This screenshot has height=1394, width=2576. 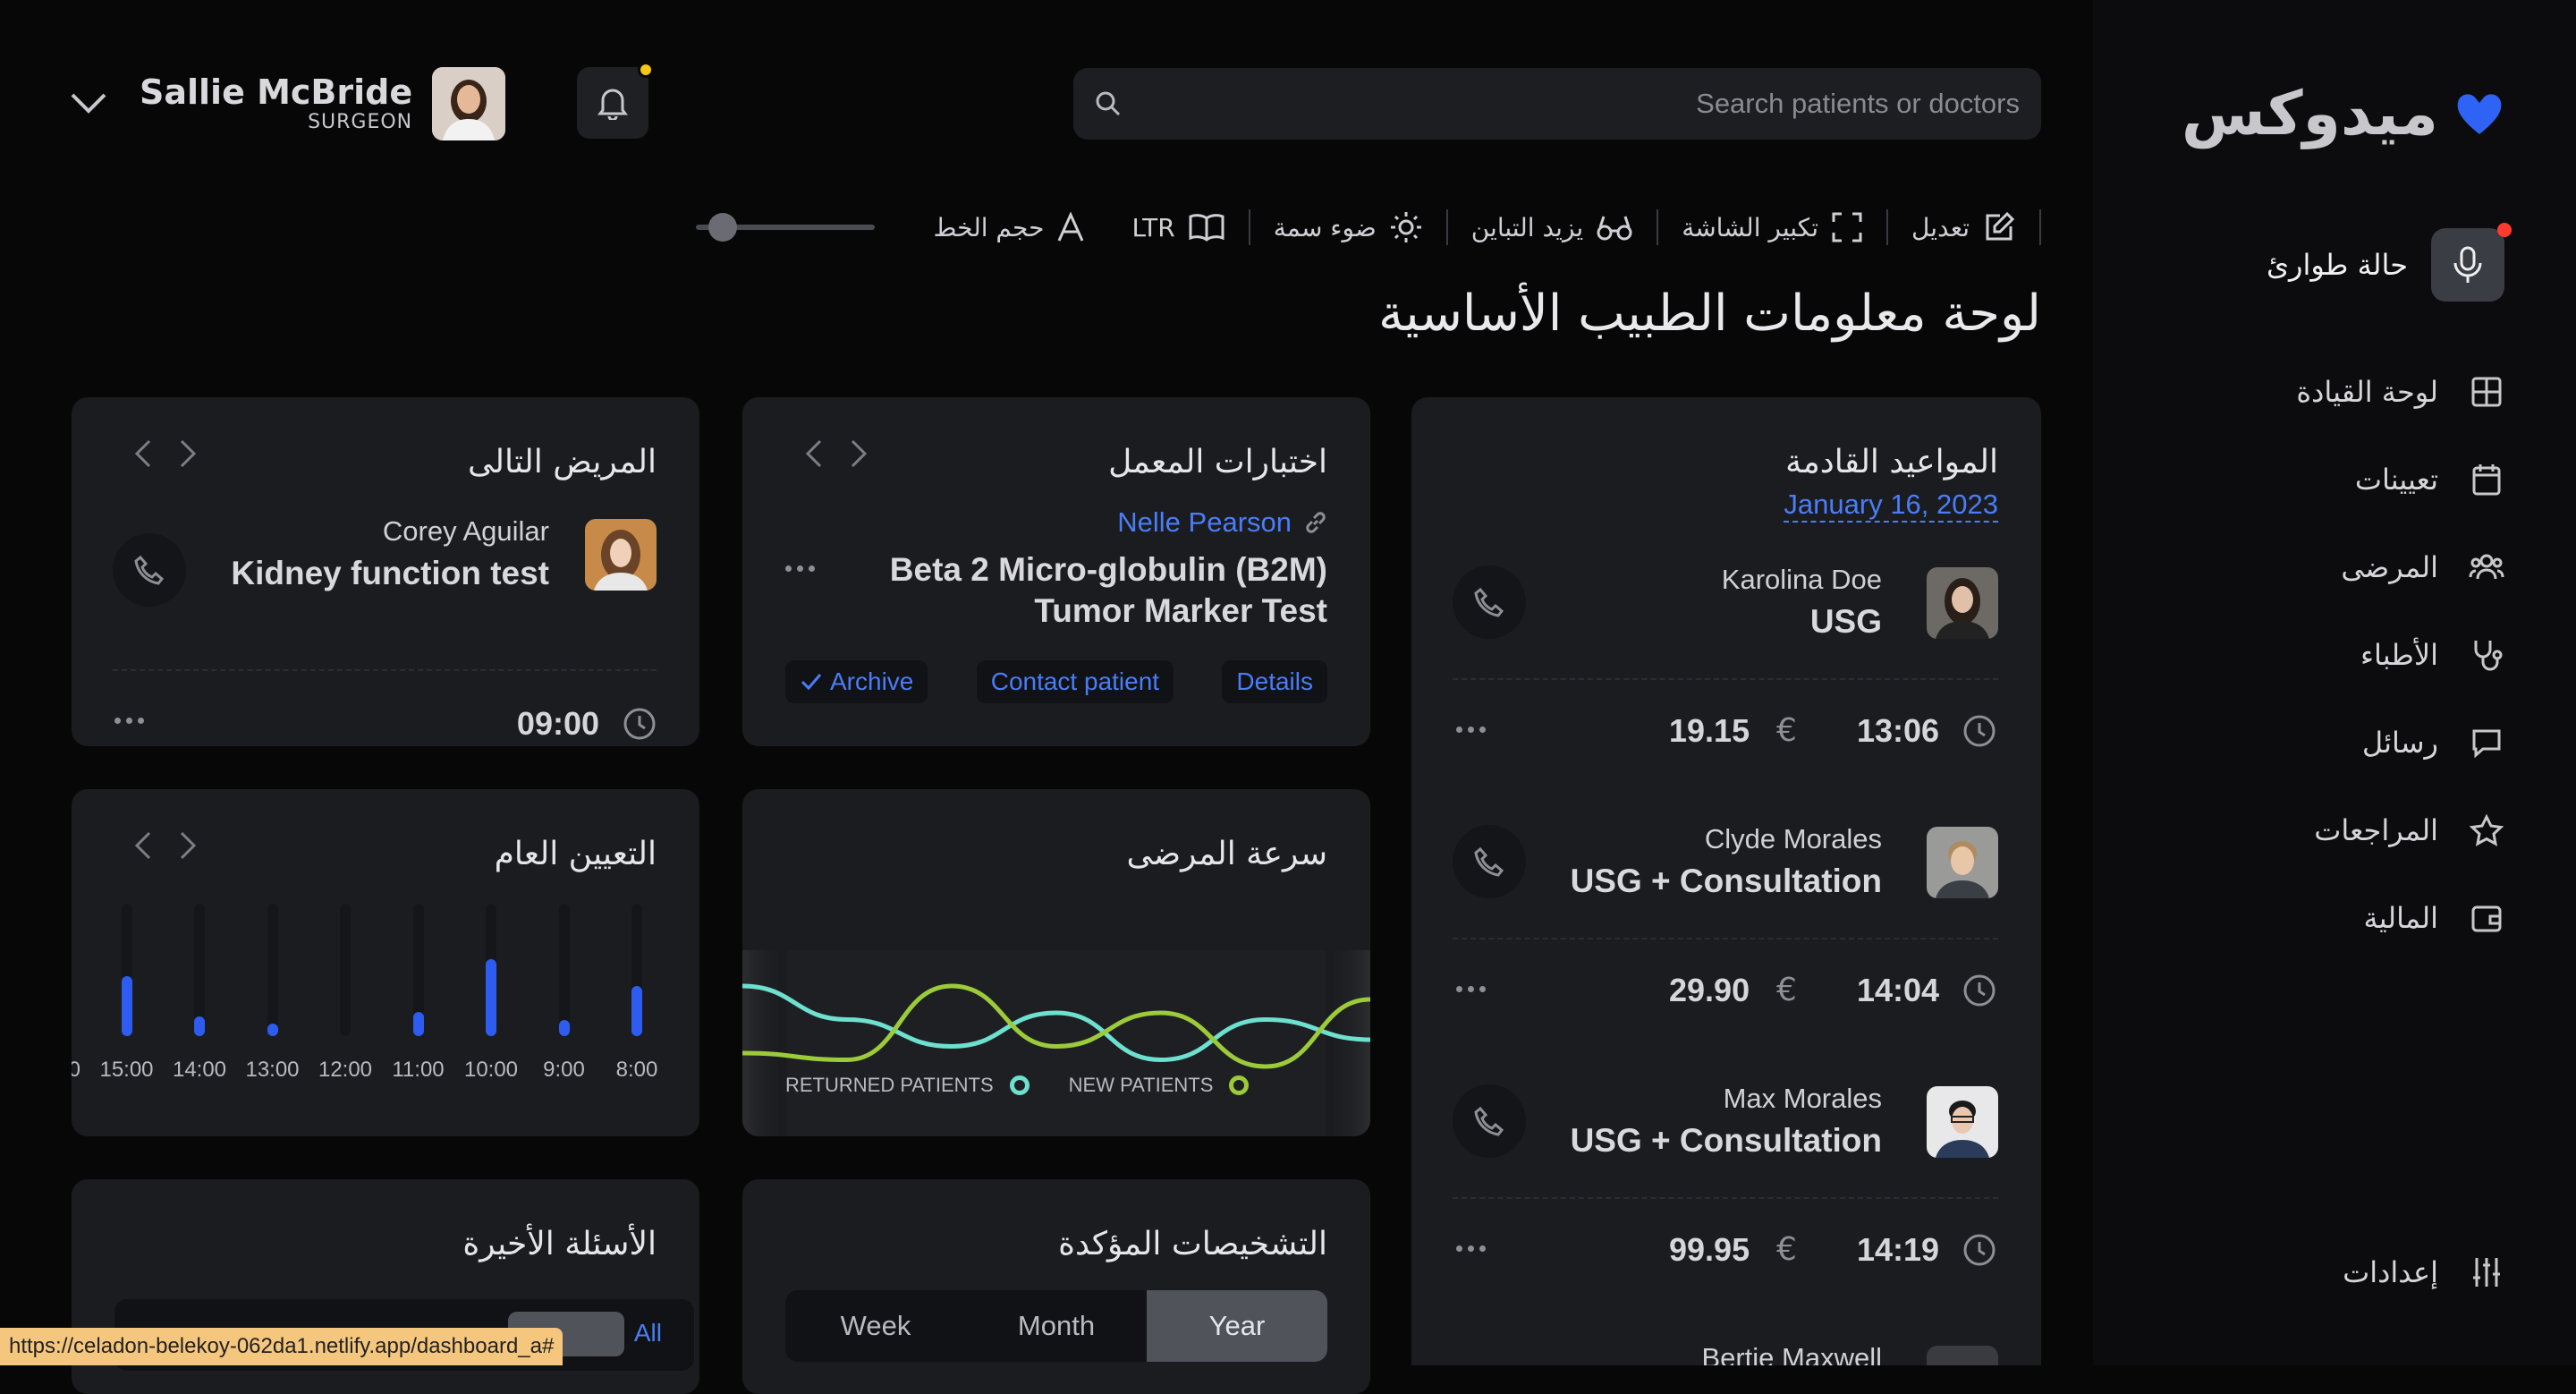 I want to click on sidebar-item-settings: إعدادات, so click(x=2423, y=1272).